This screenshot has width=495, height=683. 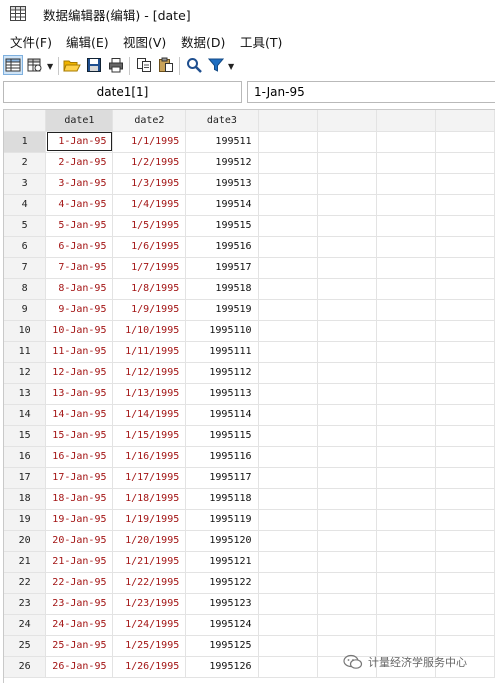 What do you see at coordinates (203, 41) in the screenshot?
I see `menu-data: 数据(D)` at bounding box center [203, 41].